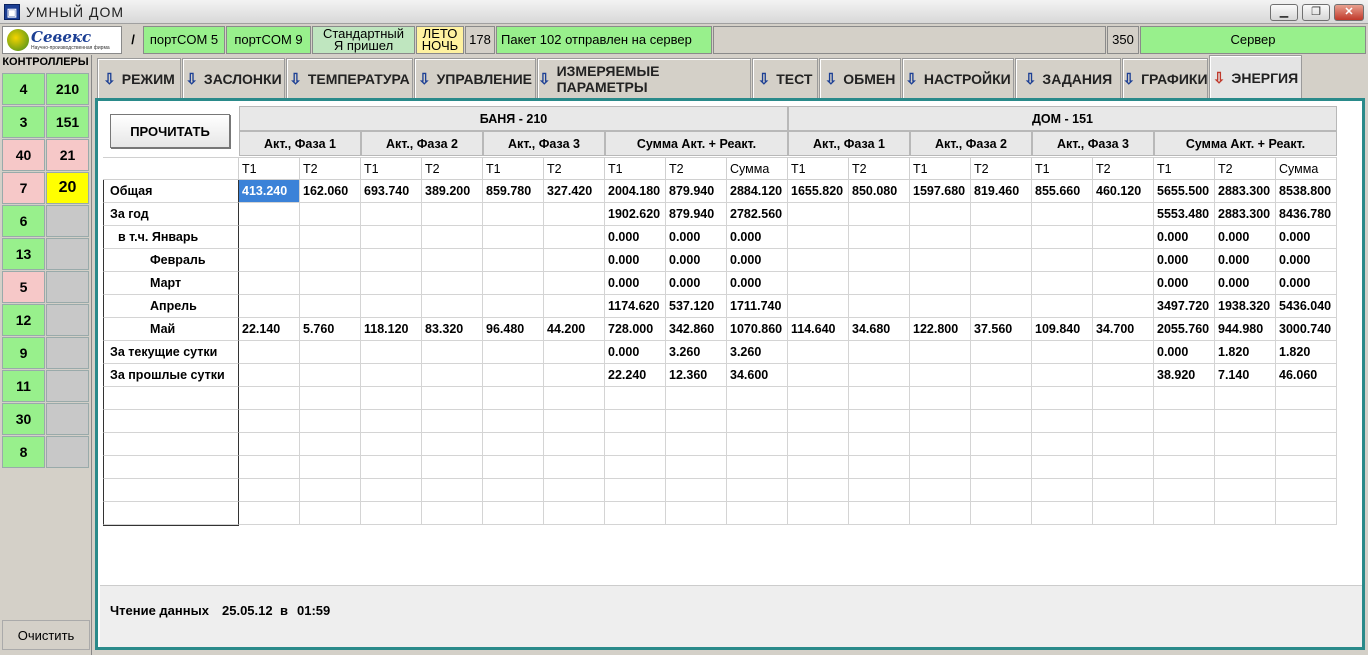  What do you see at coordinates (513, 329) in the screenshot?
I see `table-cell: 96.480` at bounding box center [513, 329].